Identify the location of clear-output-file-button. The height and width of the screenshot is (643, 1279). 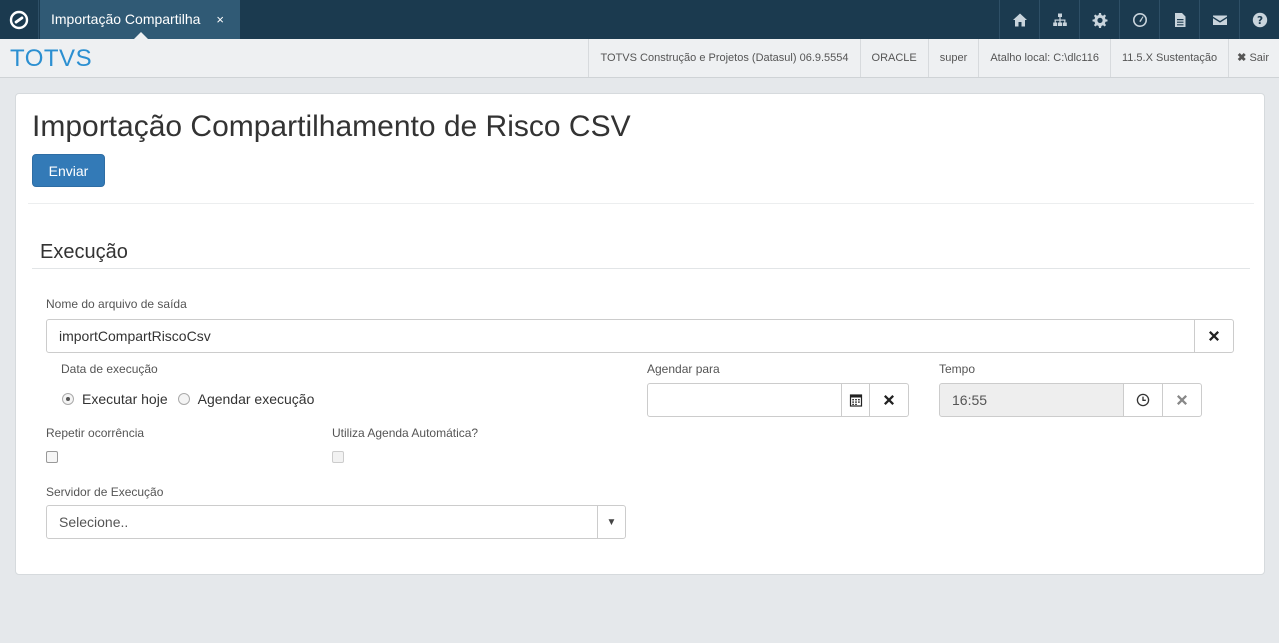
(1214, 336).